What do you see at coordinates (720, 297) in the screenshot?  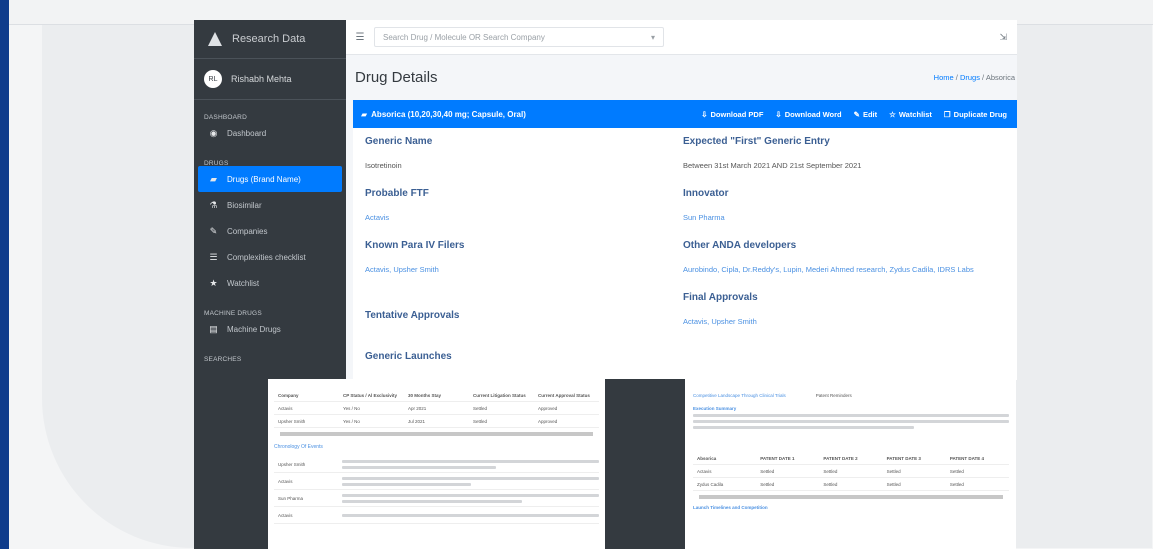 I see `final-approvals-label: Final Approvals` at bounding box center [720, 297].